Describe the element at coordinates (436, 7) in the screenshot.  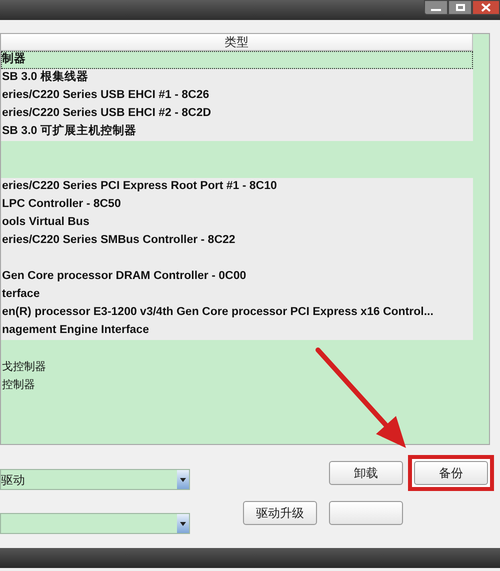
I see `minimize-icon` at that location.